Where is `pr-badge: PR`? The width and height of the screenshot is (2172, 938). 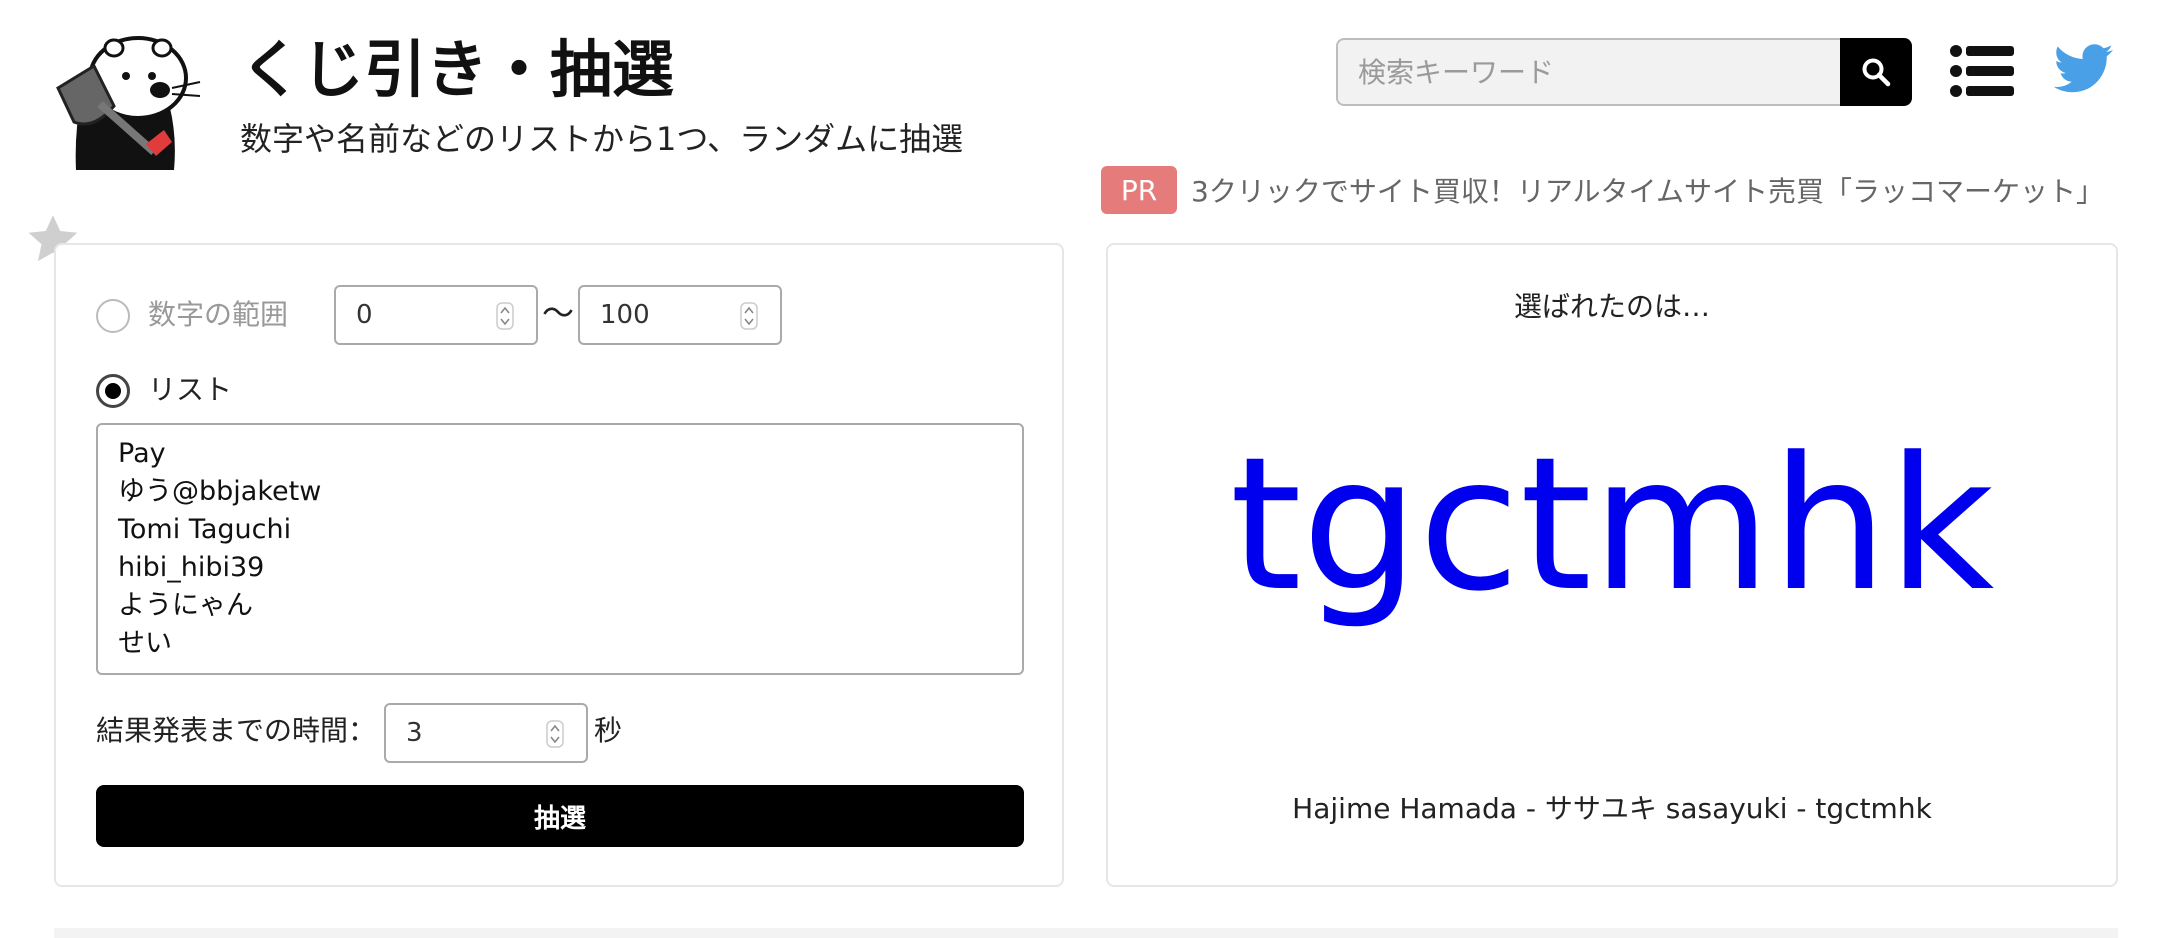
pr-badge: PR is located at coordinates (1139, 190).